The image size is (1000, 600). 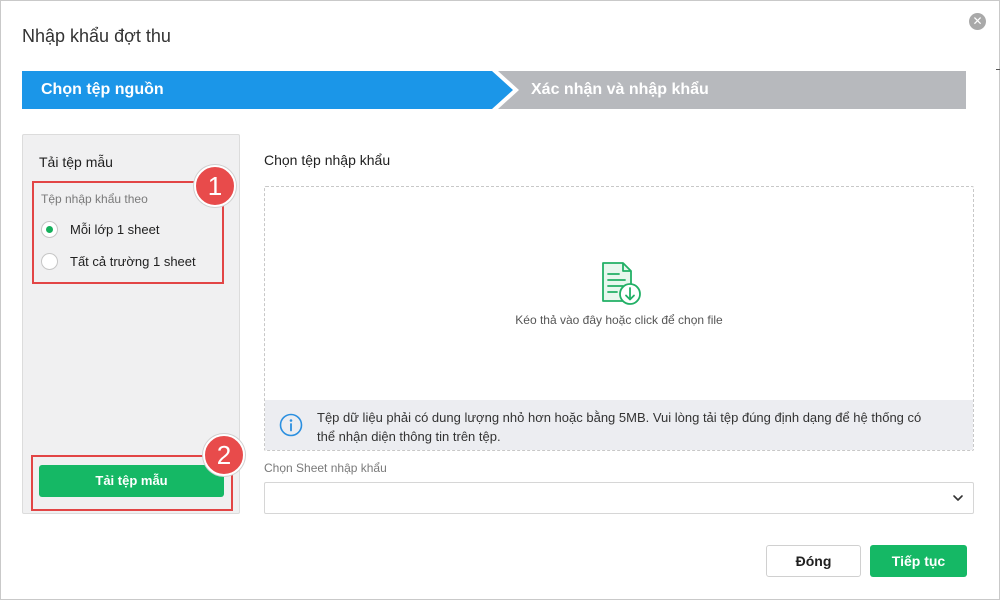 What do you see at coordinates (49, 261) in the screenshot?
I see `radio-unchecked-icon` at bounding box center [49, 261].